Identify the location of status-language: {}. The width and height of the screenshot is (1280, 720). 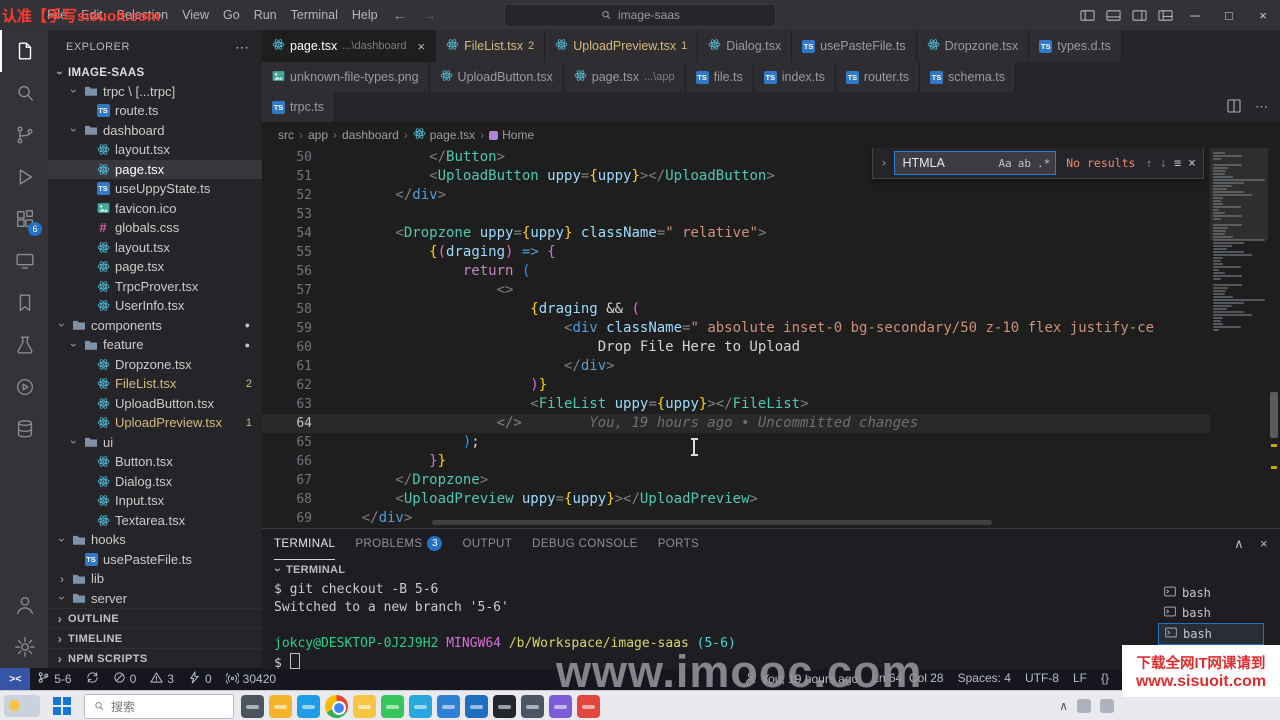
(1105, 678).